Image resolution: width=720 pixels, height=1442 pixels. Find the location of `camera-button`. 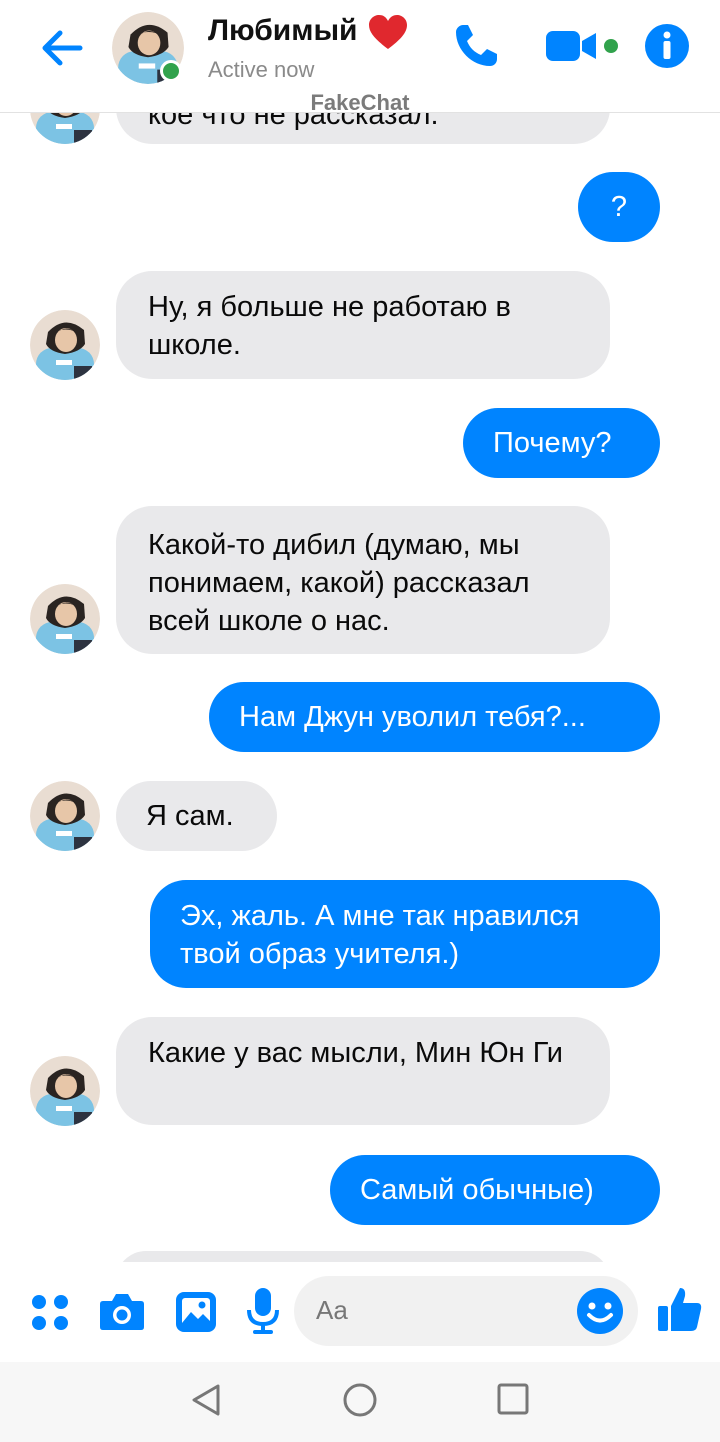

camera-button is located at coordinates (122, 1311).